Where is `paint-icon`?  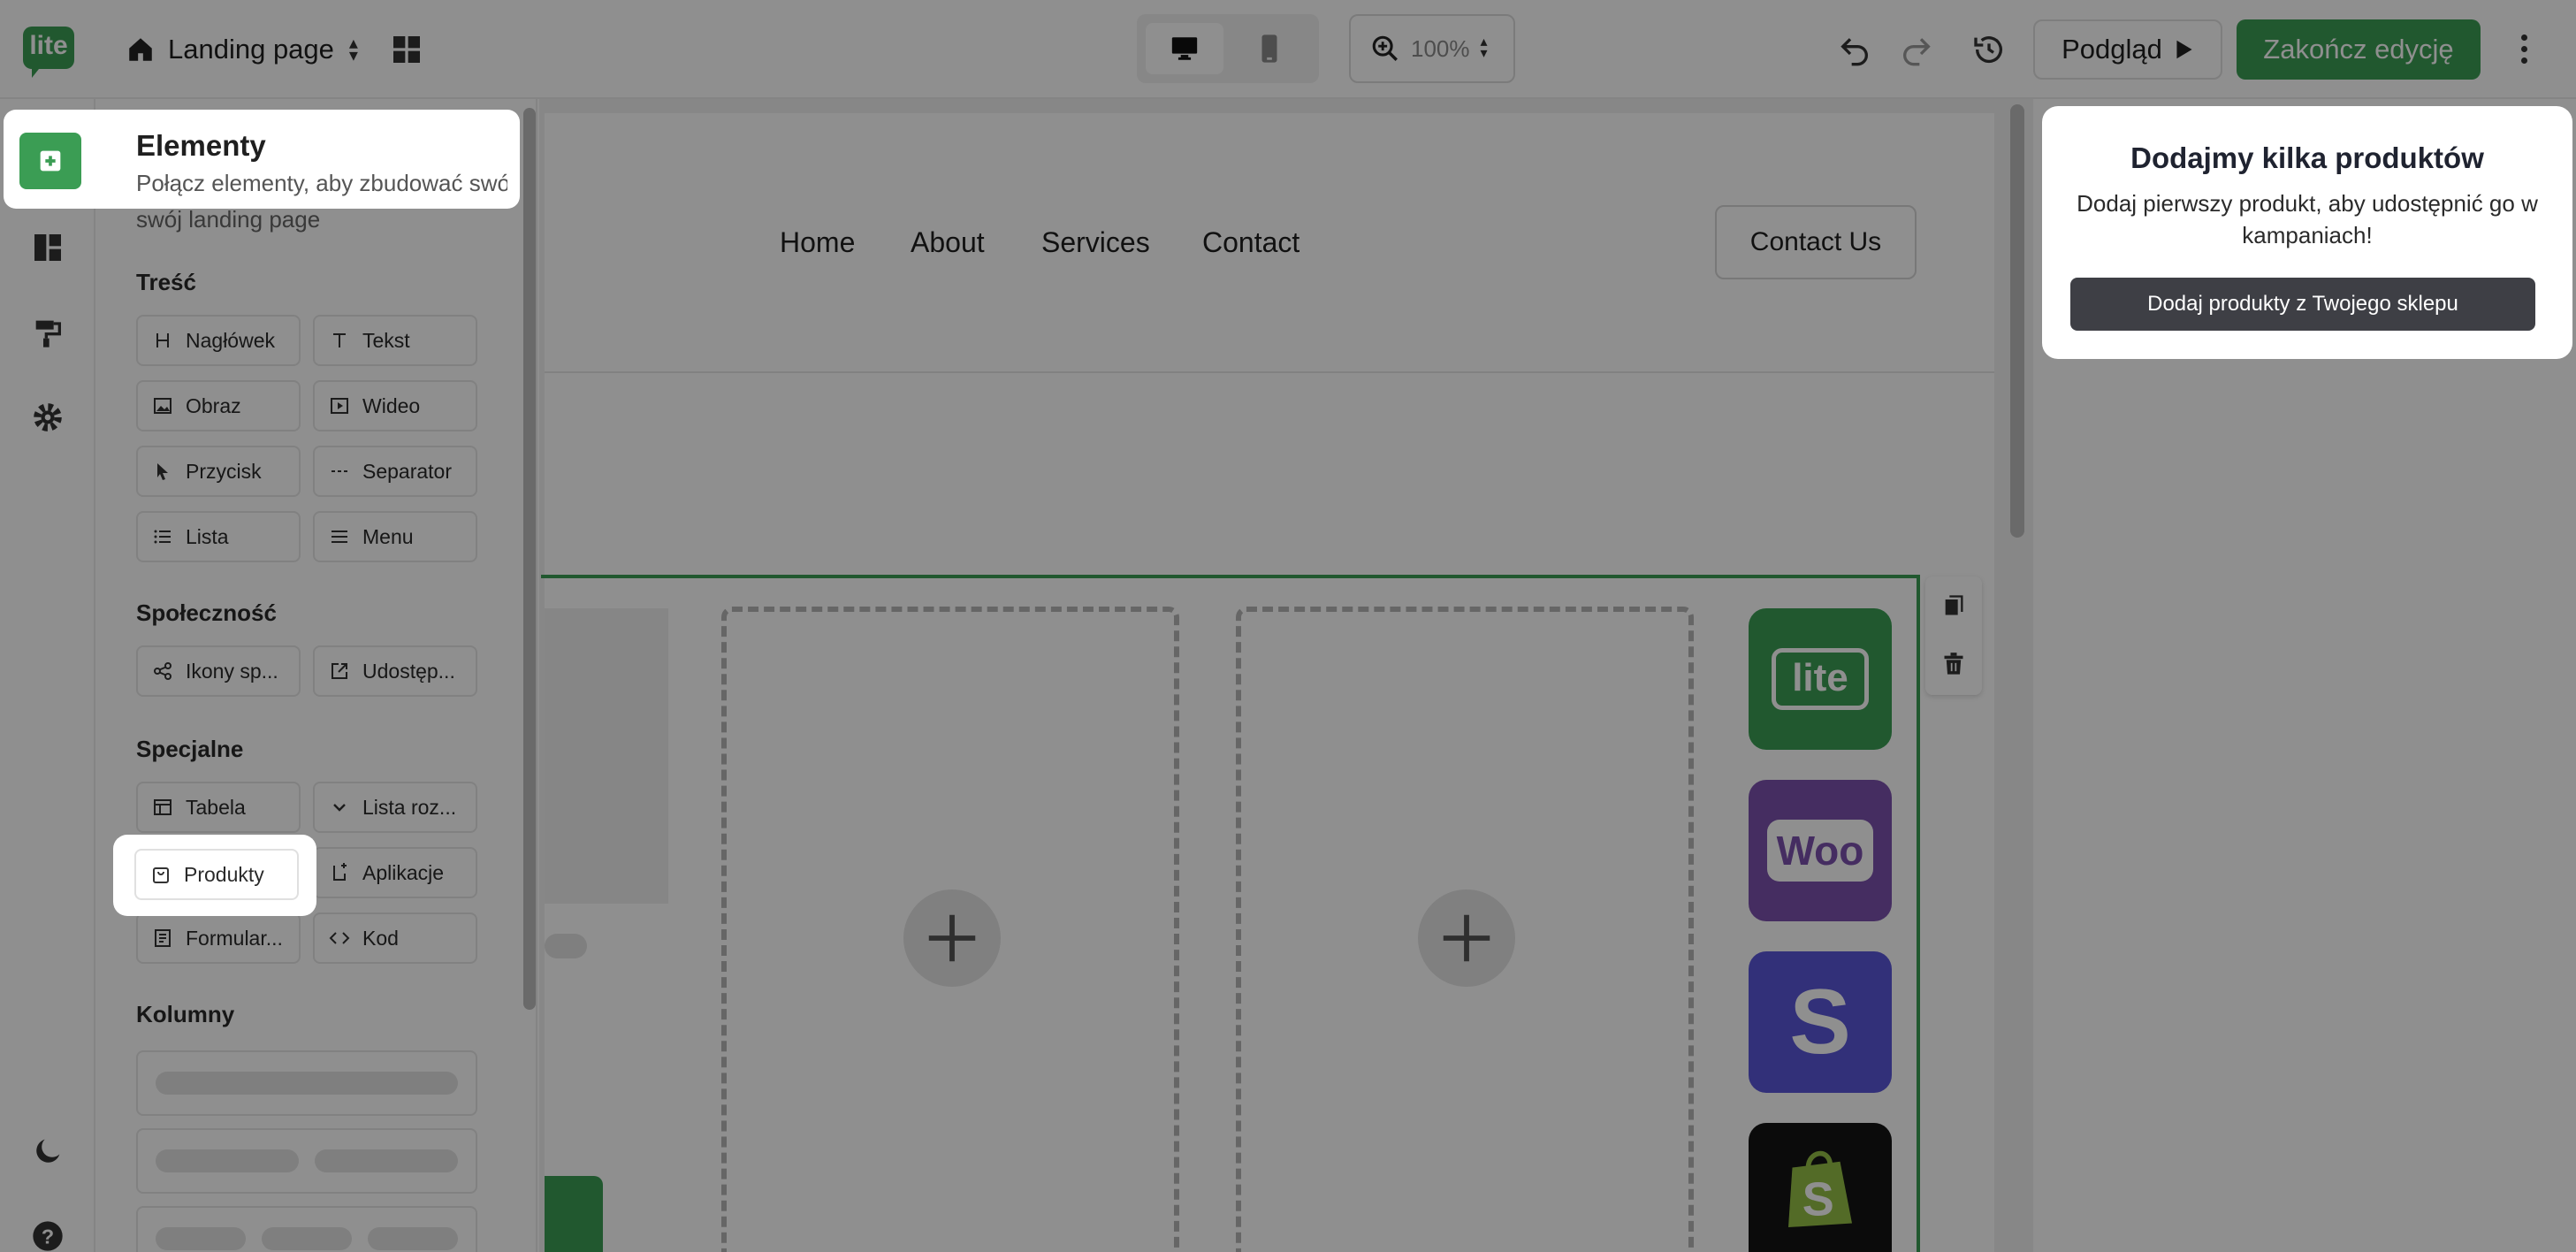
paint-icon is located at coordinates (48, 333).